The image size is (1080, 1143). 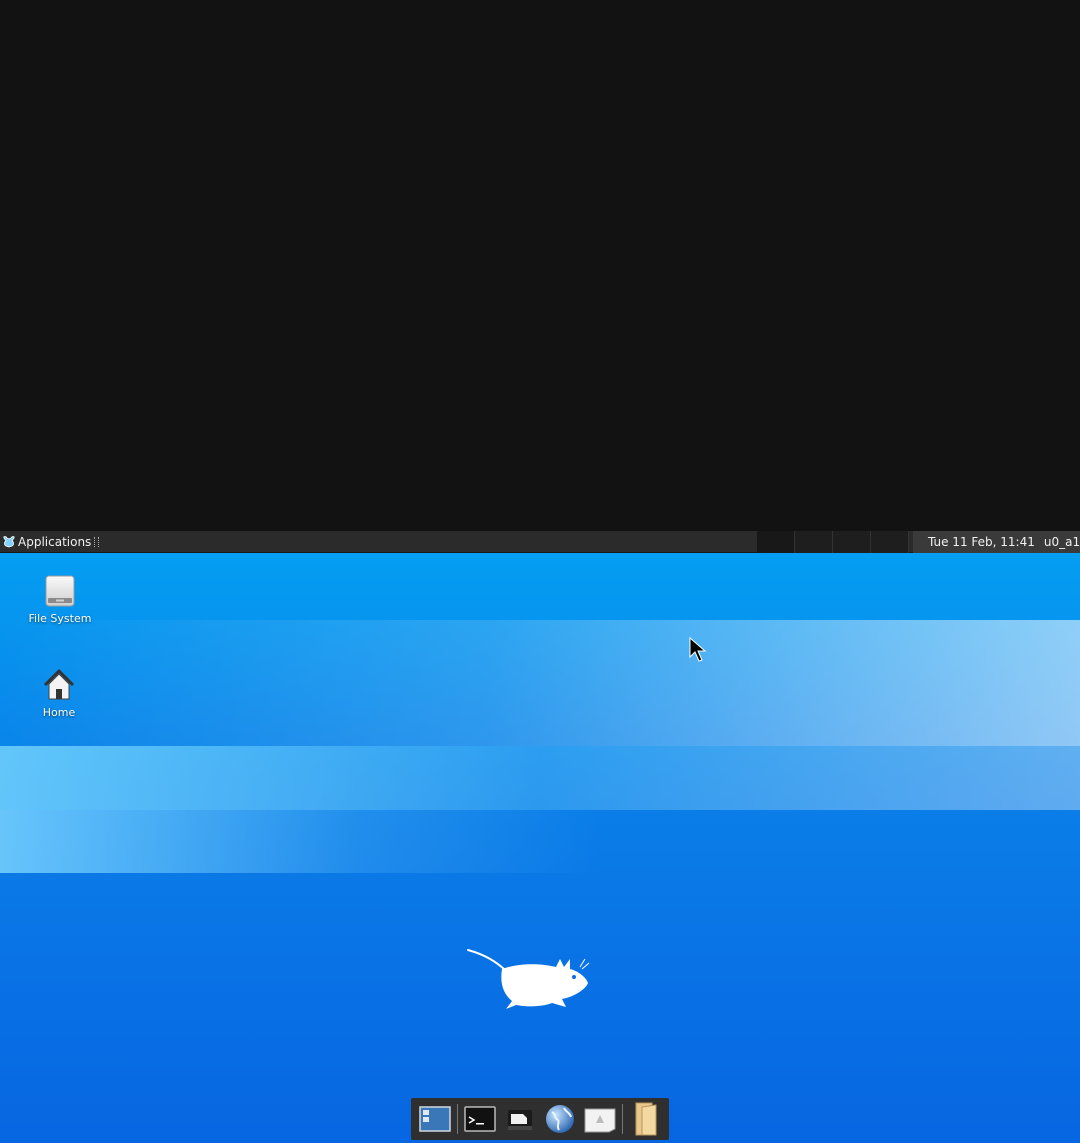 What do you see at coordinates (540, 1119) in the screenshot?
I see `bottom-dock` at bounding box center [540, 1119].